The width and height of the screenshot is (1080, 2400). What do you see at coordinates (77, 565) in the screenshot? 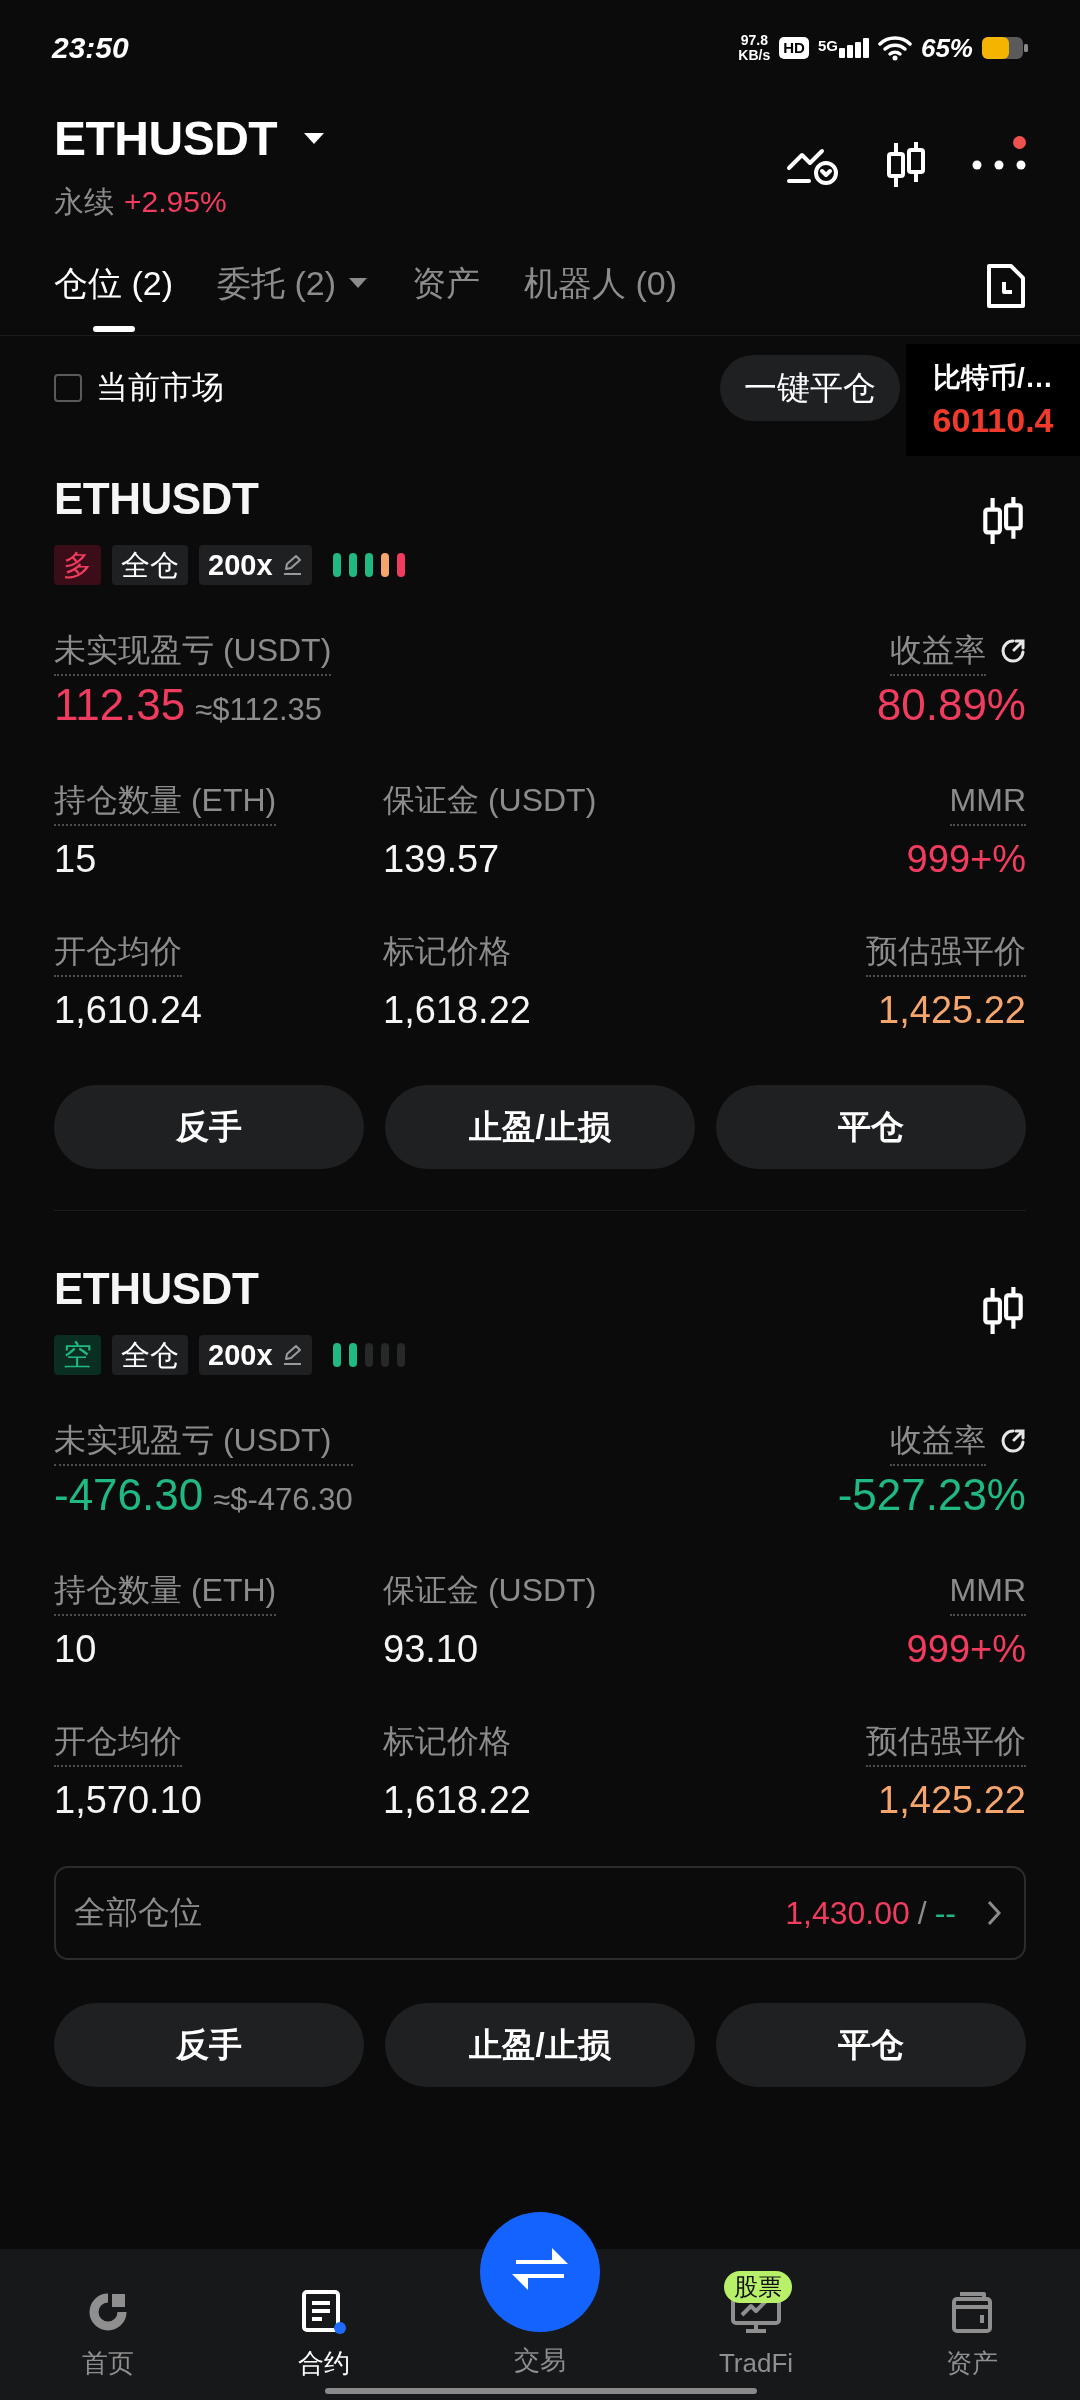
I see `side-tag: 多` at bounding box center [77, 565].